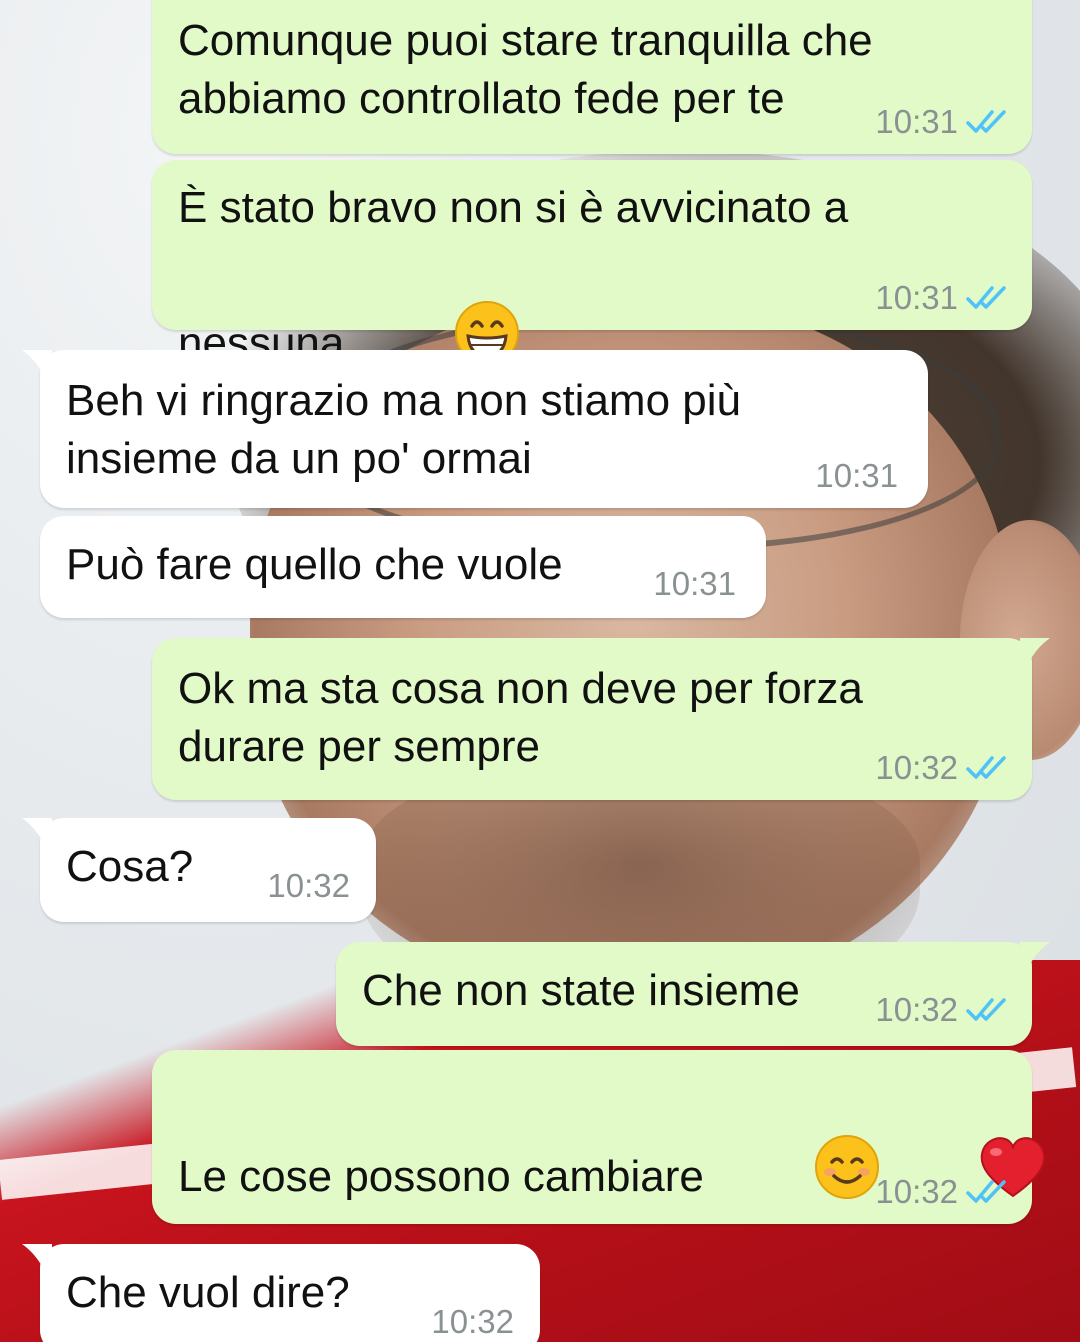  I want to click on outgoing-message-bubble: Che non state insieme 10:32, so click(693, 994).